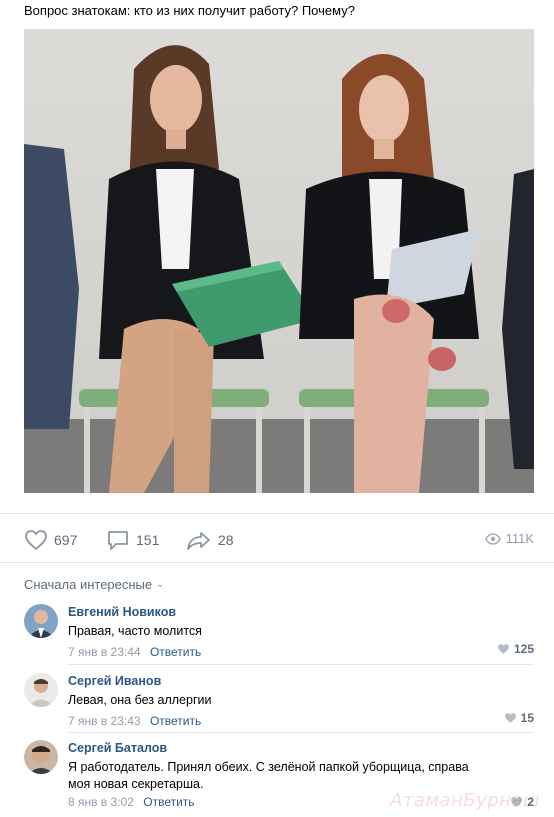 The height and width of the screenshot is (817, 554). Describe the element at coordinates (88, 584) in the screenshot. I see `sort-label: Сначала интересные` at that location.